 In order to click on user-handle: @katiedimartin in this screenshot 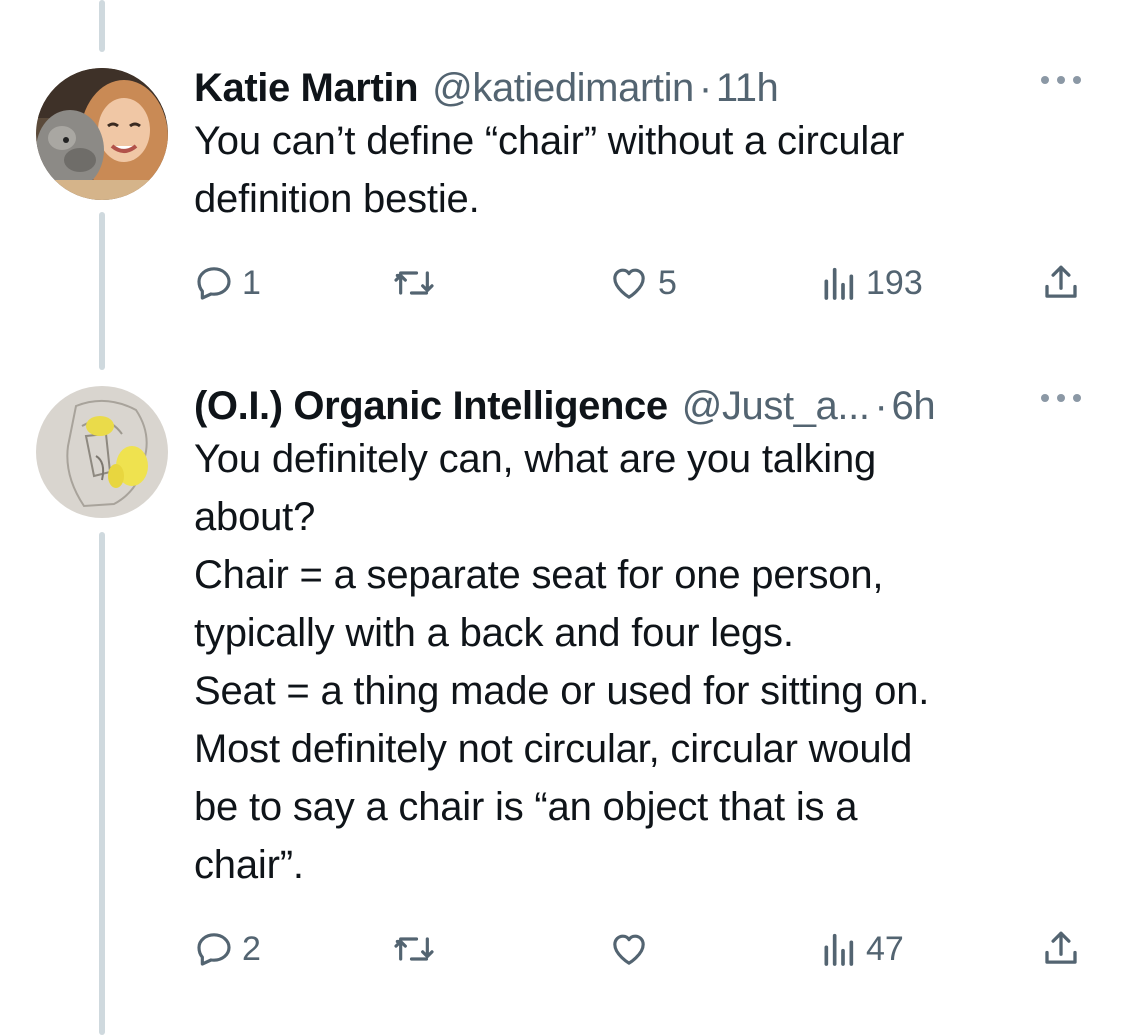, I will do `click(563, 88)`.